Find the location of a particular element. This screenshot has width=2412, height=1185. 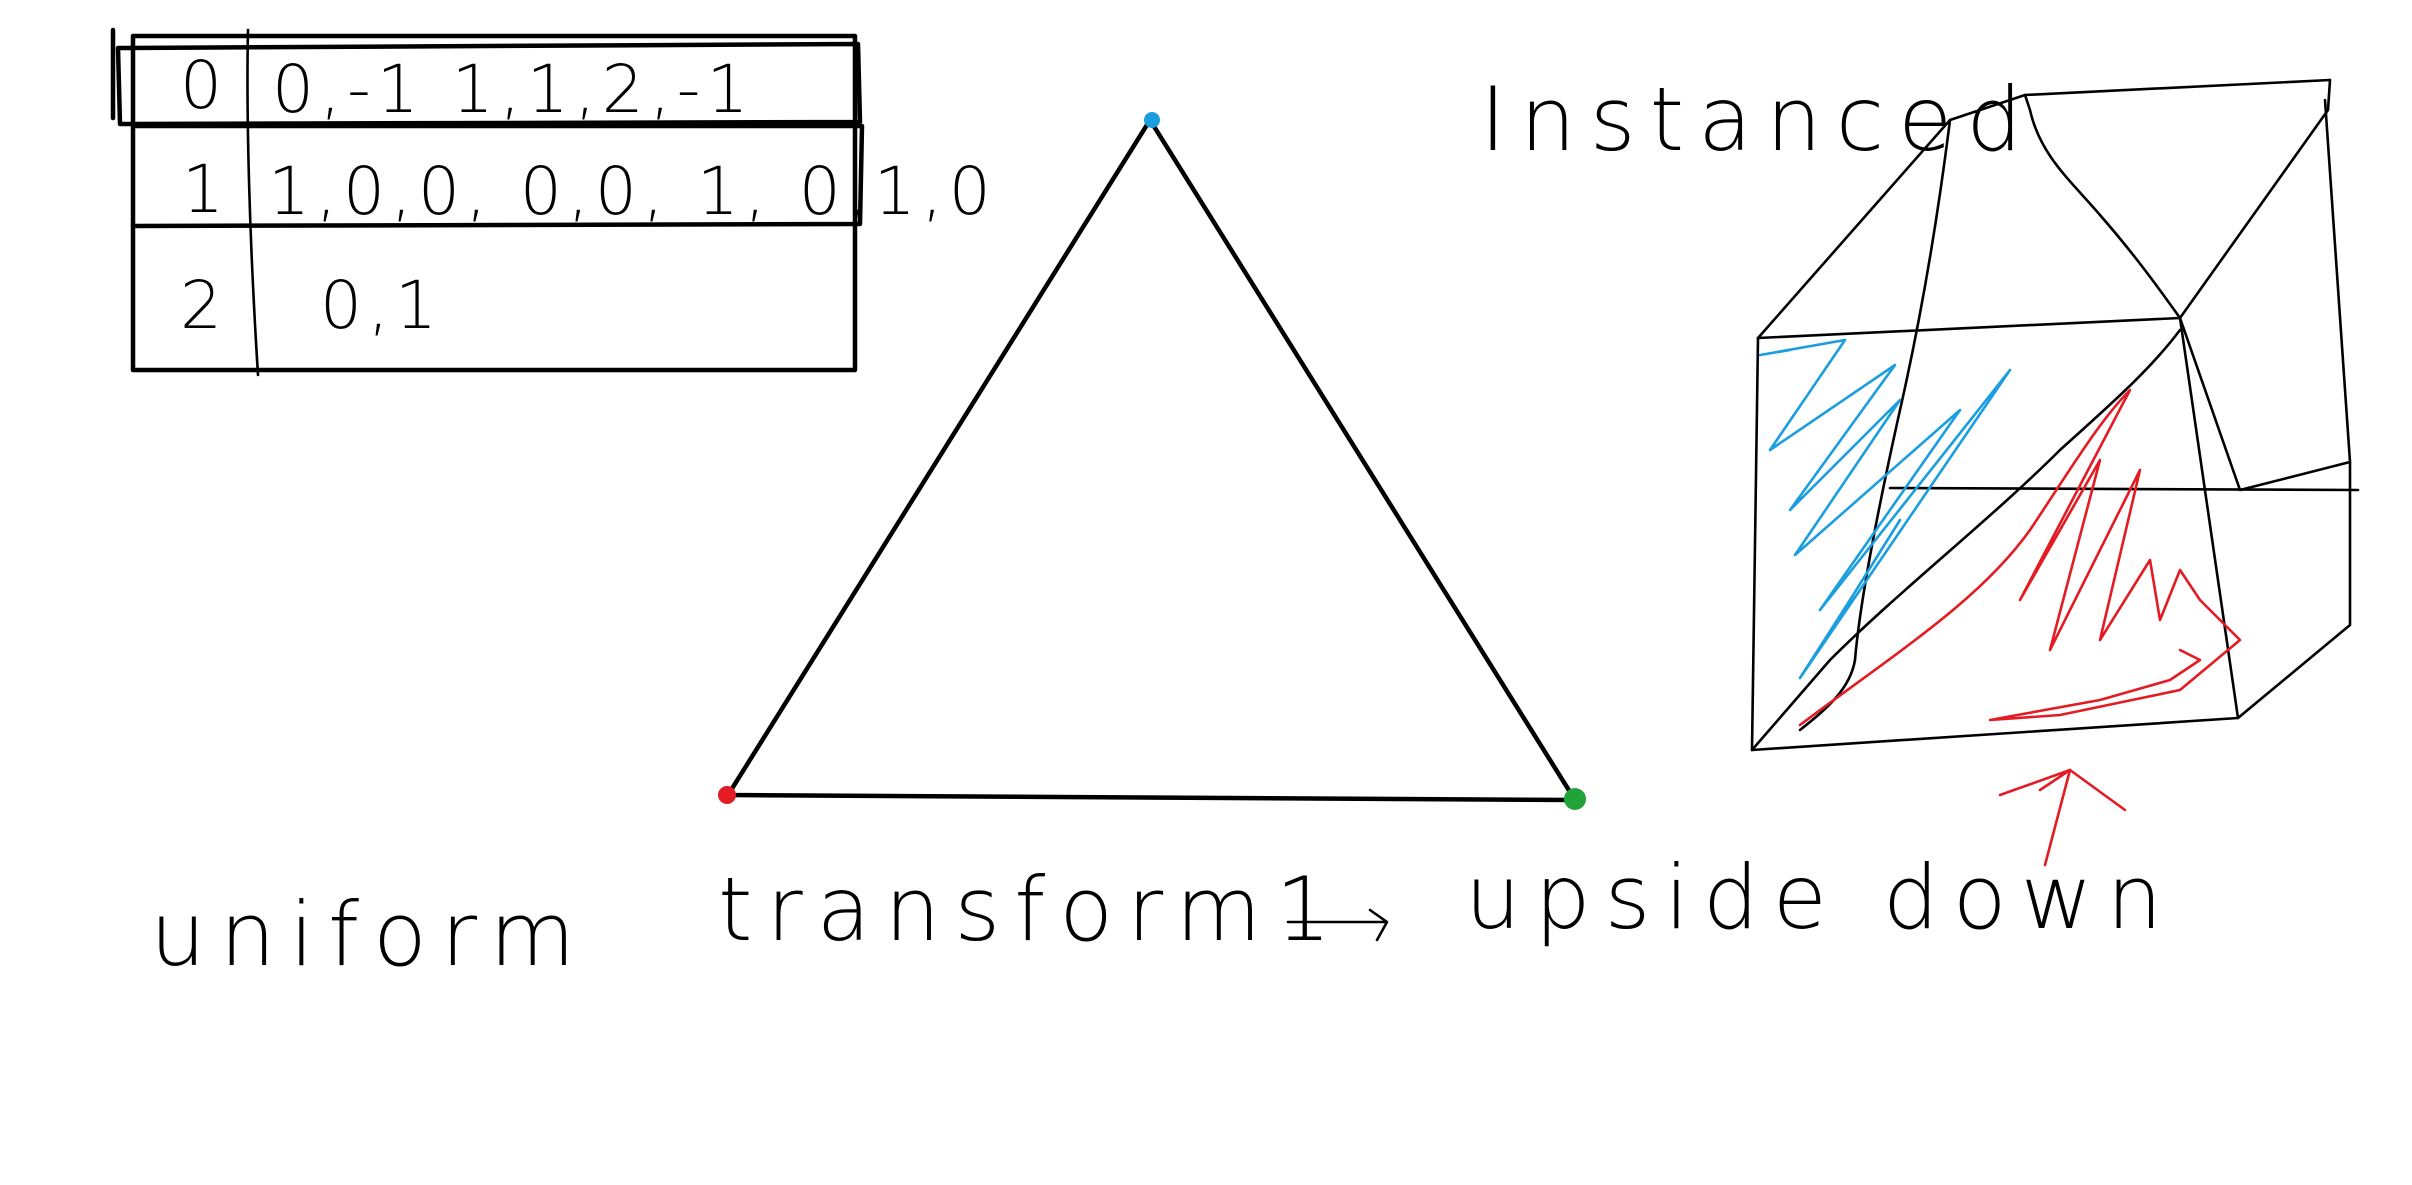

red-scribble is located at coordinates (2020, 557).